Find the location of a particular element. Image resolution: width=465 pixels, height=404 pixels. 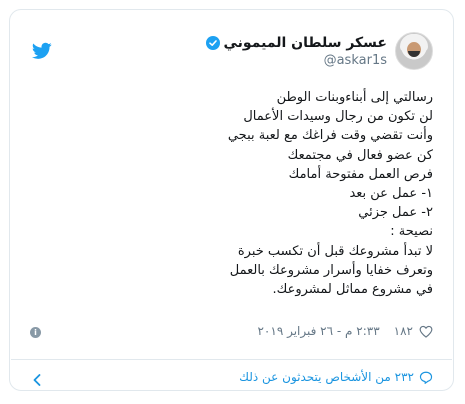

verified-badge-icon is located at coordinates (212, 42).